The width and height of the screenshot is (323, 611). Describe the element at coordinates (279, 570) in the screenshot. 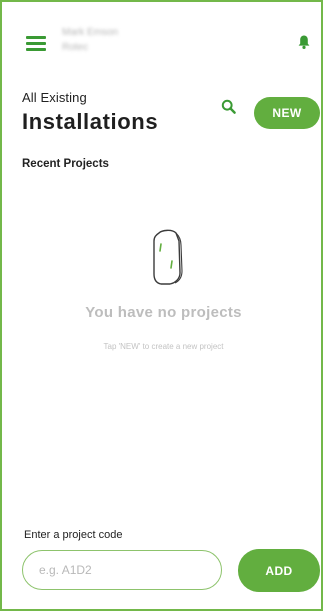

I see `add-project-button: ADD` at that location.